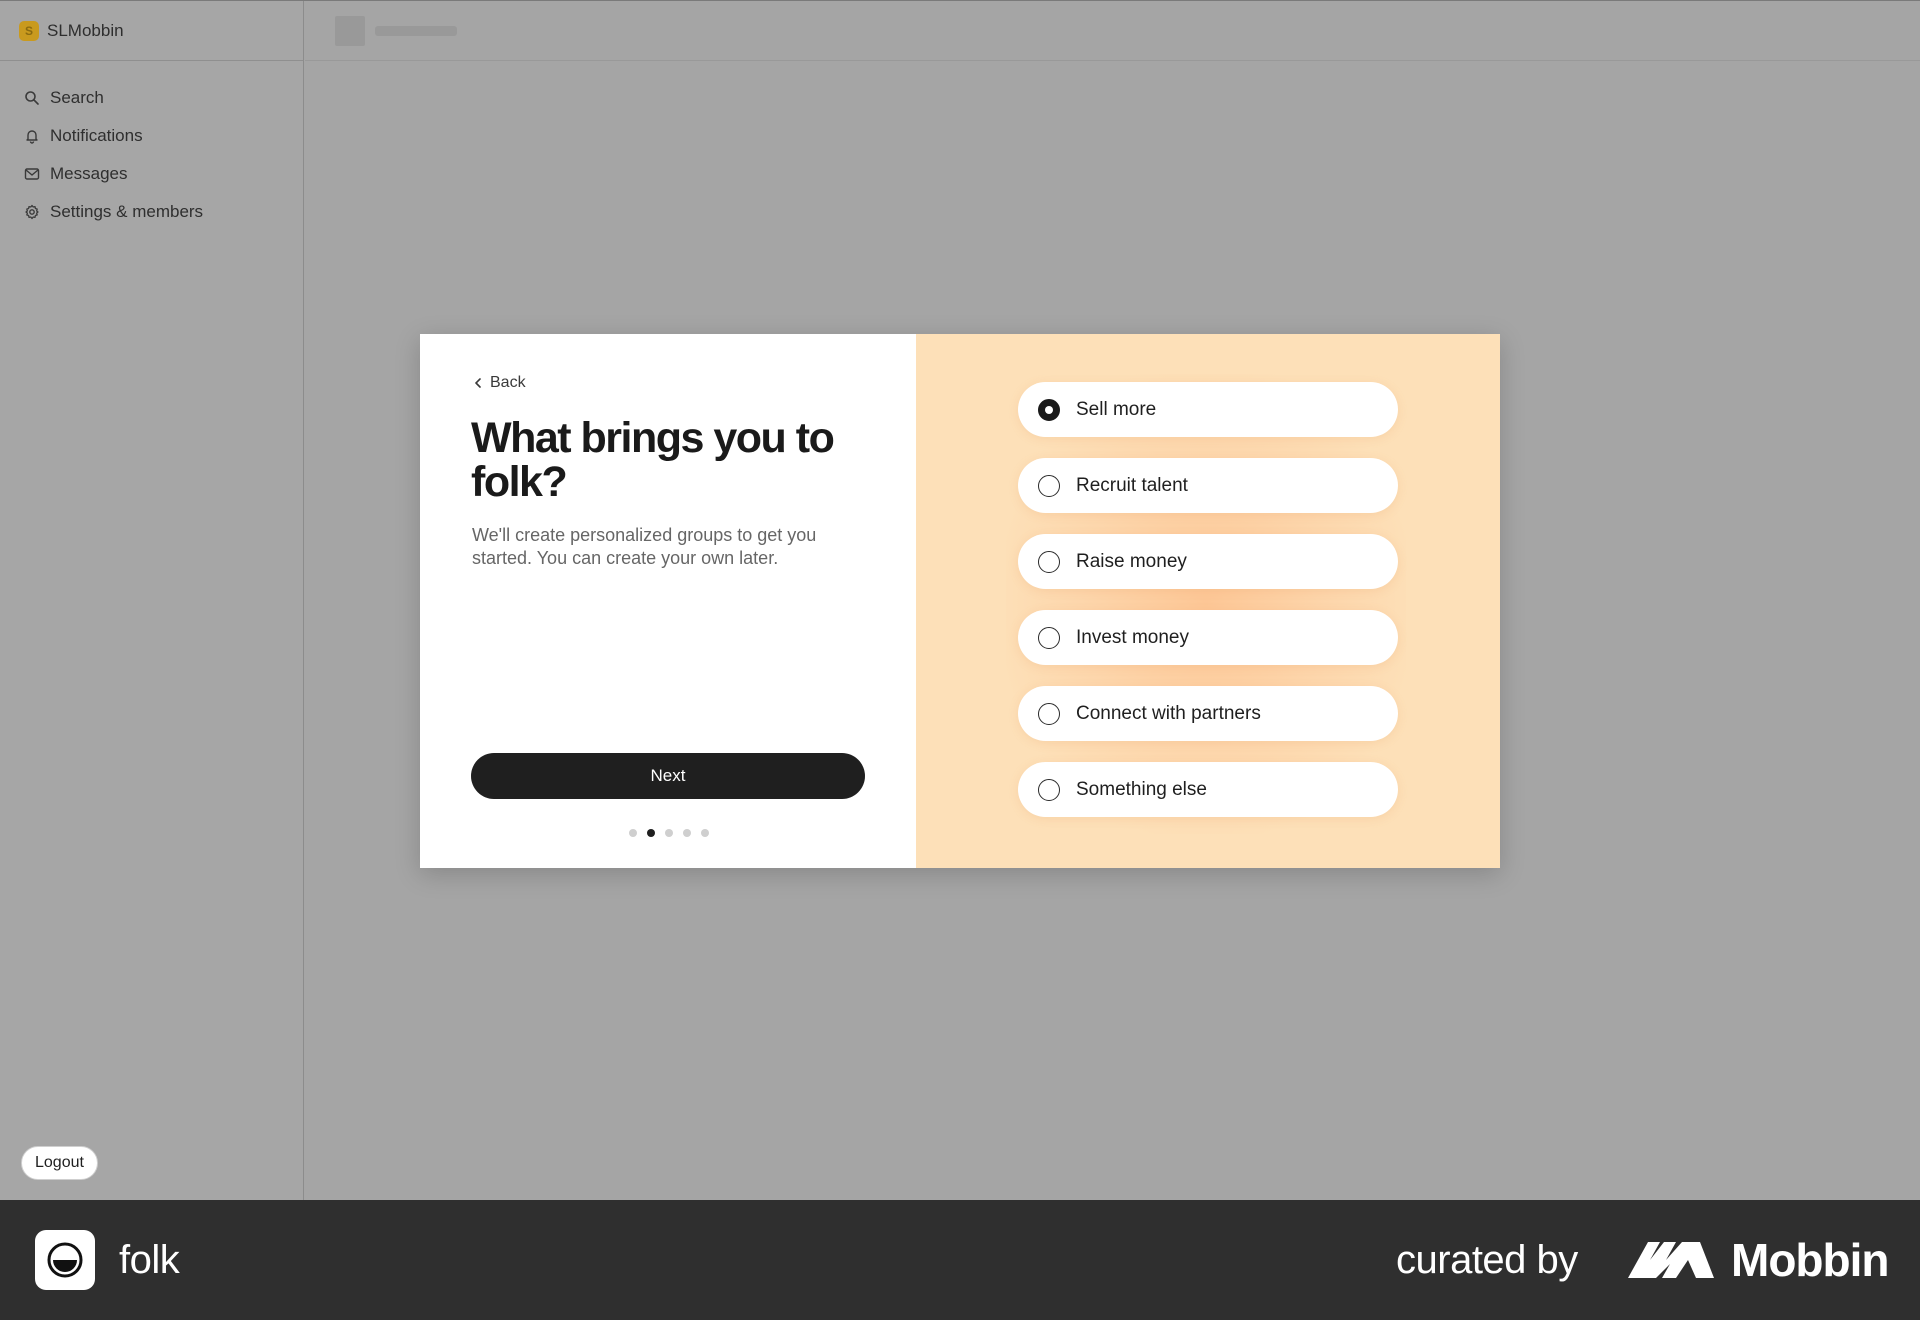  What do you see at coordinates (1208, 485) in the screenshot?
I see `option-recruit-talent: Recruit talent` at bounding box center [1208, 485].